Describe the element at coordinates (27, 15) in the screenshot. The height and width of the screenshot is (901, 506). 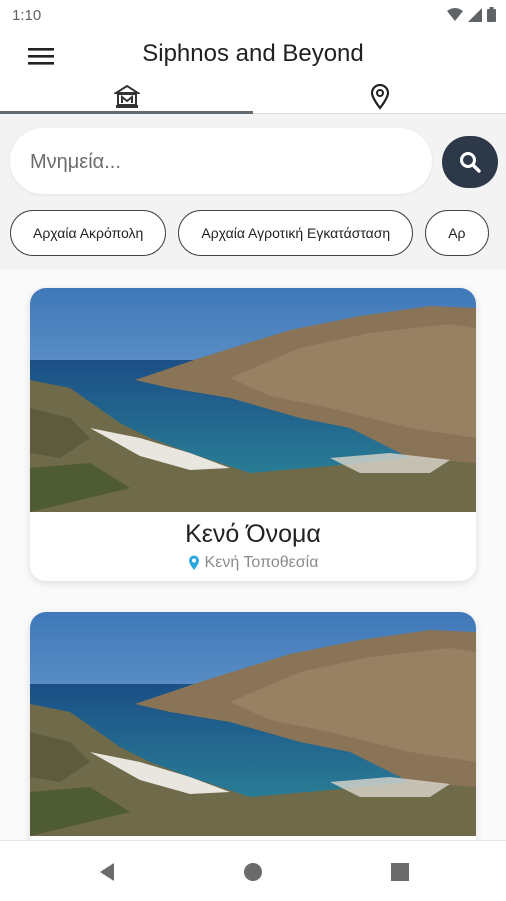
I see `status-time: 1:10` at that location.